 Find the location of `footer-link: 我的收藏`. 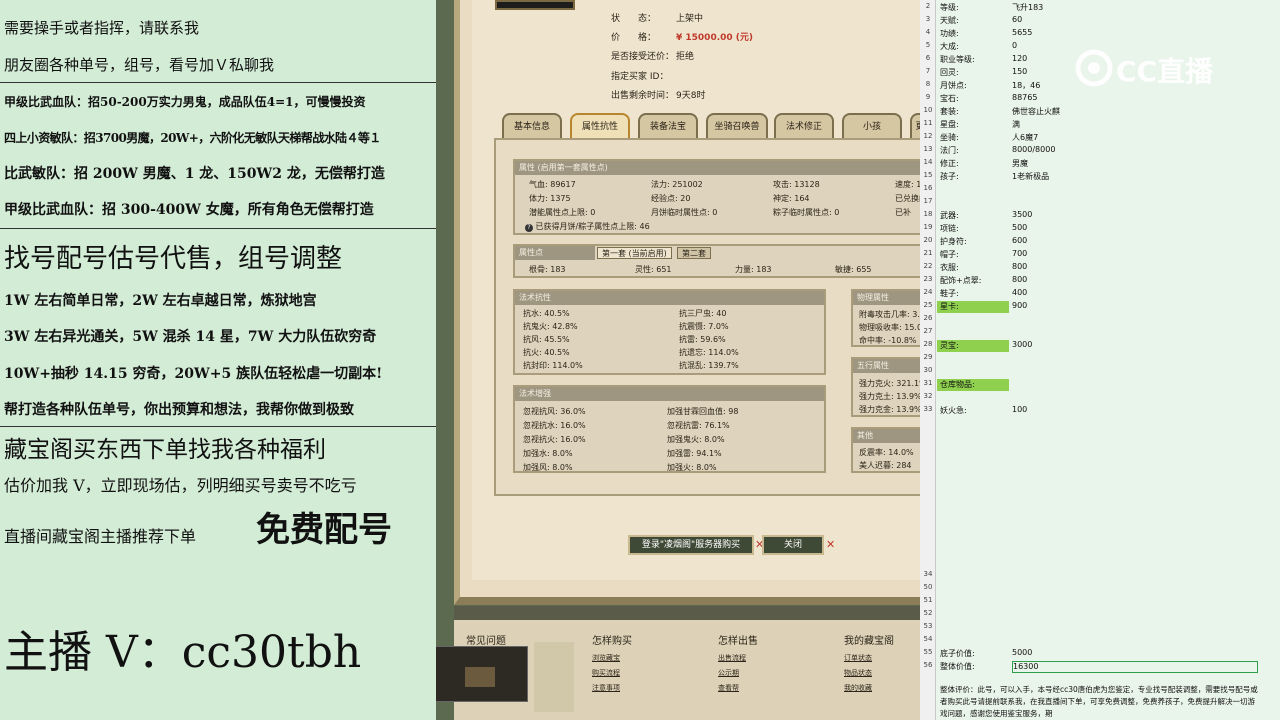

footer-link: 我的收藏 is located at coordinates (858, 688).